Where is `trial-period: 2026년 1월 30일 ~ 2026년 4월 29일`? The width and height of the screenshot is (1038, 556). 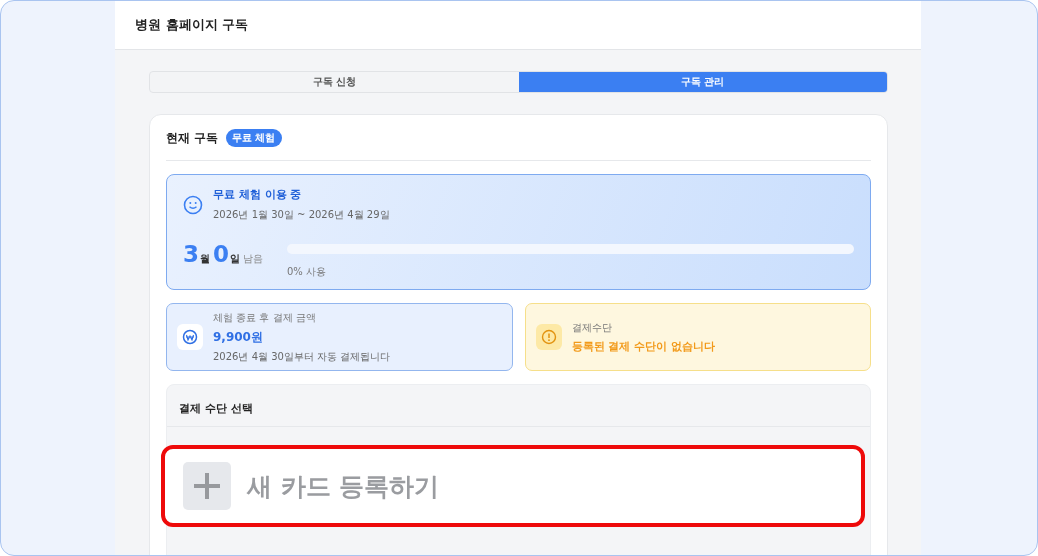
trial-period: 2026년 1월 30일 ~ 2026년 4월 29일 is located at coordinates (301, 215).